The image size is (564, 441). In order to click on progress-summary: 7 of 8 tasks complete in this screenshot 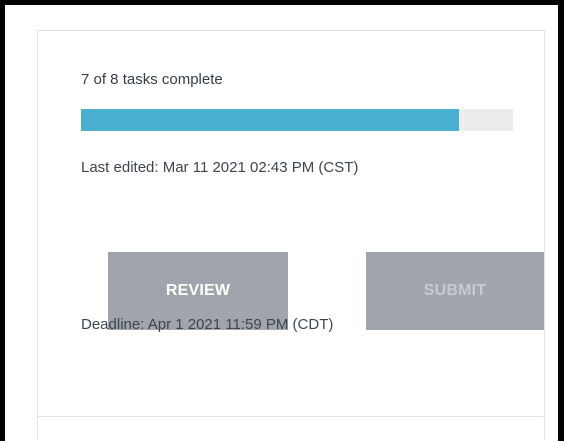, I will do `click(152, 79)`.